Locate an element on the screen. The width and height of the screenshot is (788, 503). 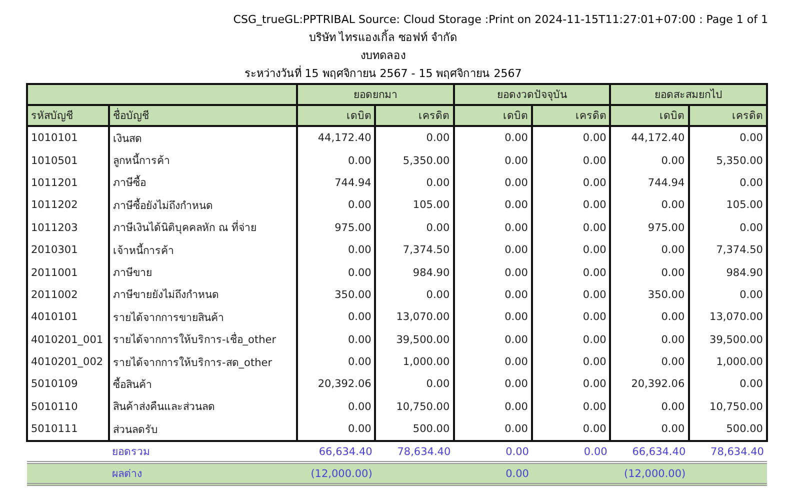
account-code: 2010301 is located at coordinates (68, 250).